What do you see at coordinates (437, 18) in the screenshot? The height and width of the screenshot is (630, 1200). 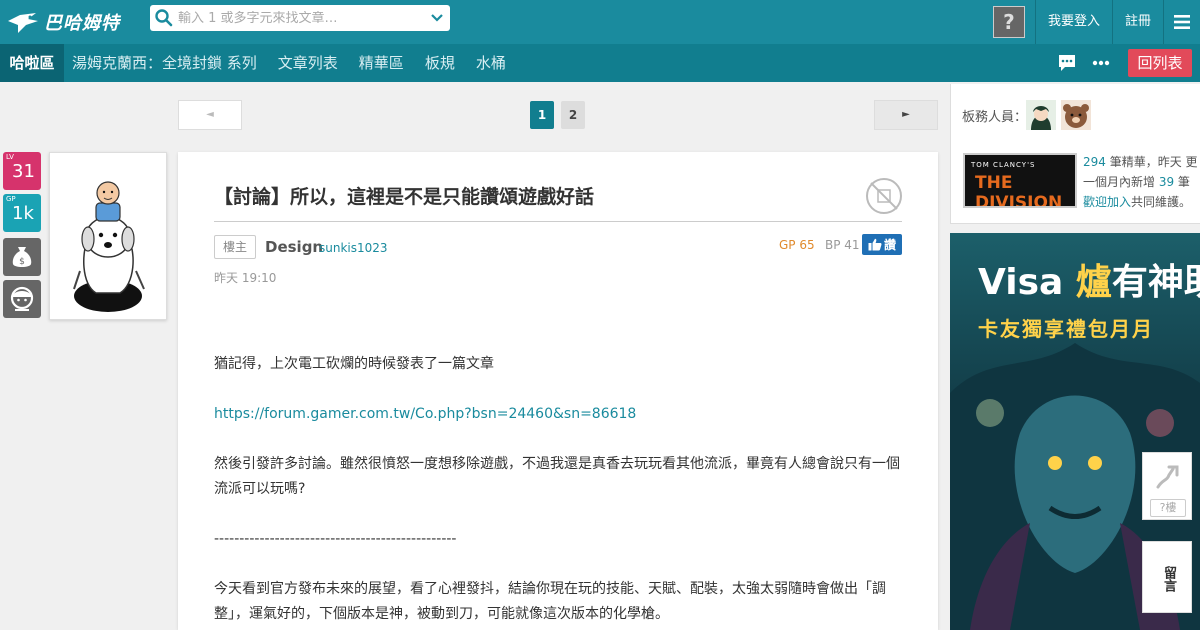 I see `chevron-down-icon` at bounding box center [437, 18].